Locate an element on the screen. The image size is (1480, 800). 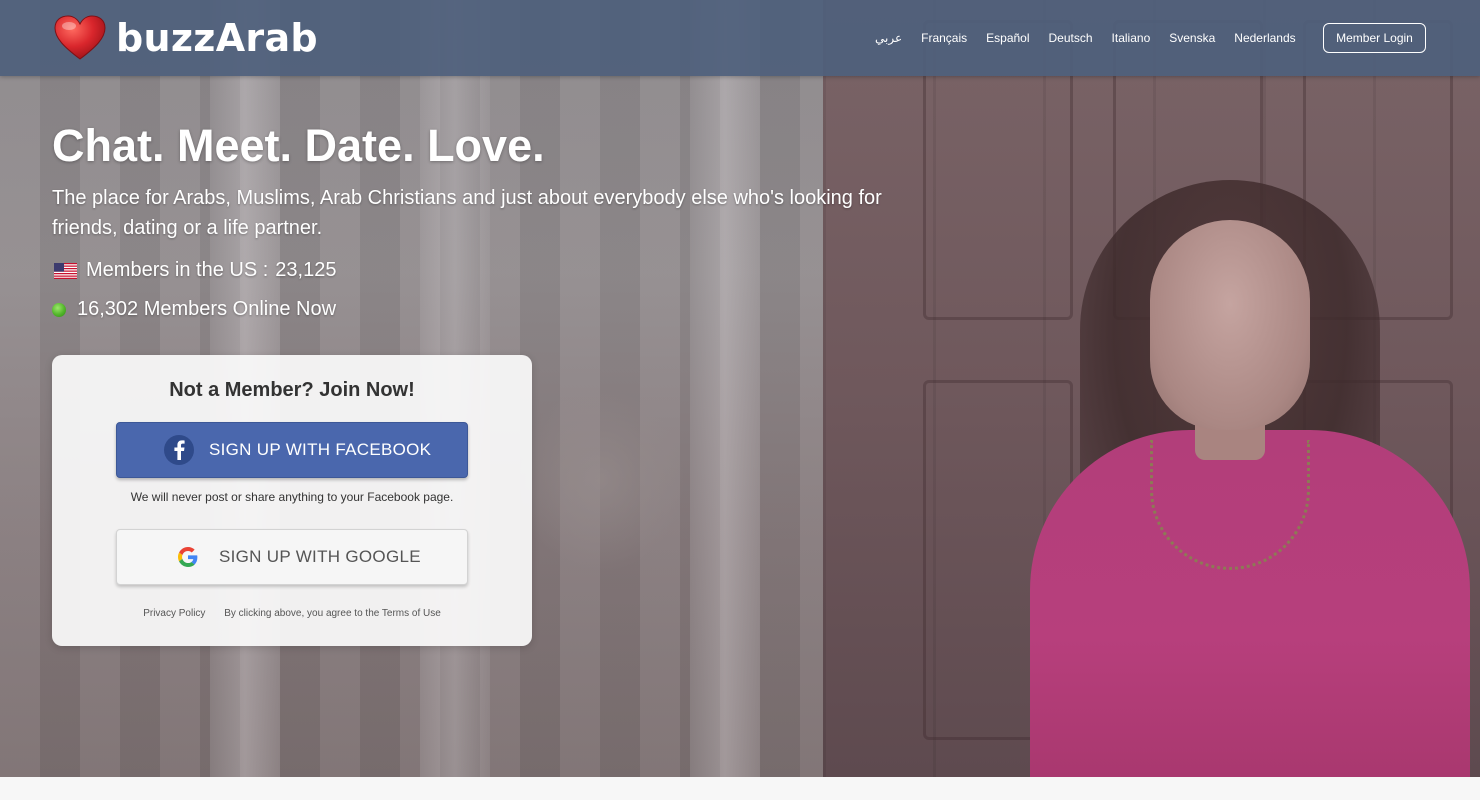
google-signup-label: SIGN UP WITH GOOGLE is located at coordinates (320, 556).